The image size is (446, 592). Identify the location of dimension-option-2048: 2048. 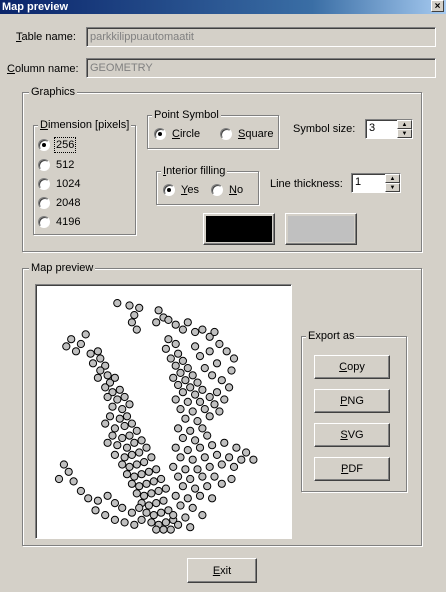
(59, 203).